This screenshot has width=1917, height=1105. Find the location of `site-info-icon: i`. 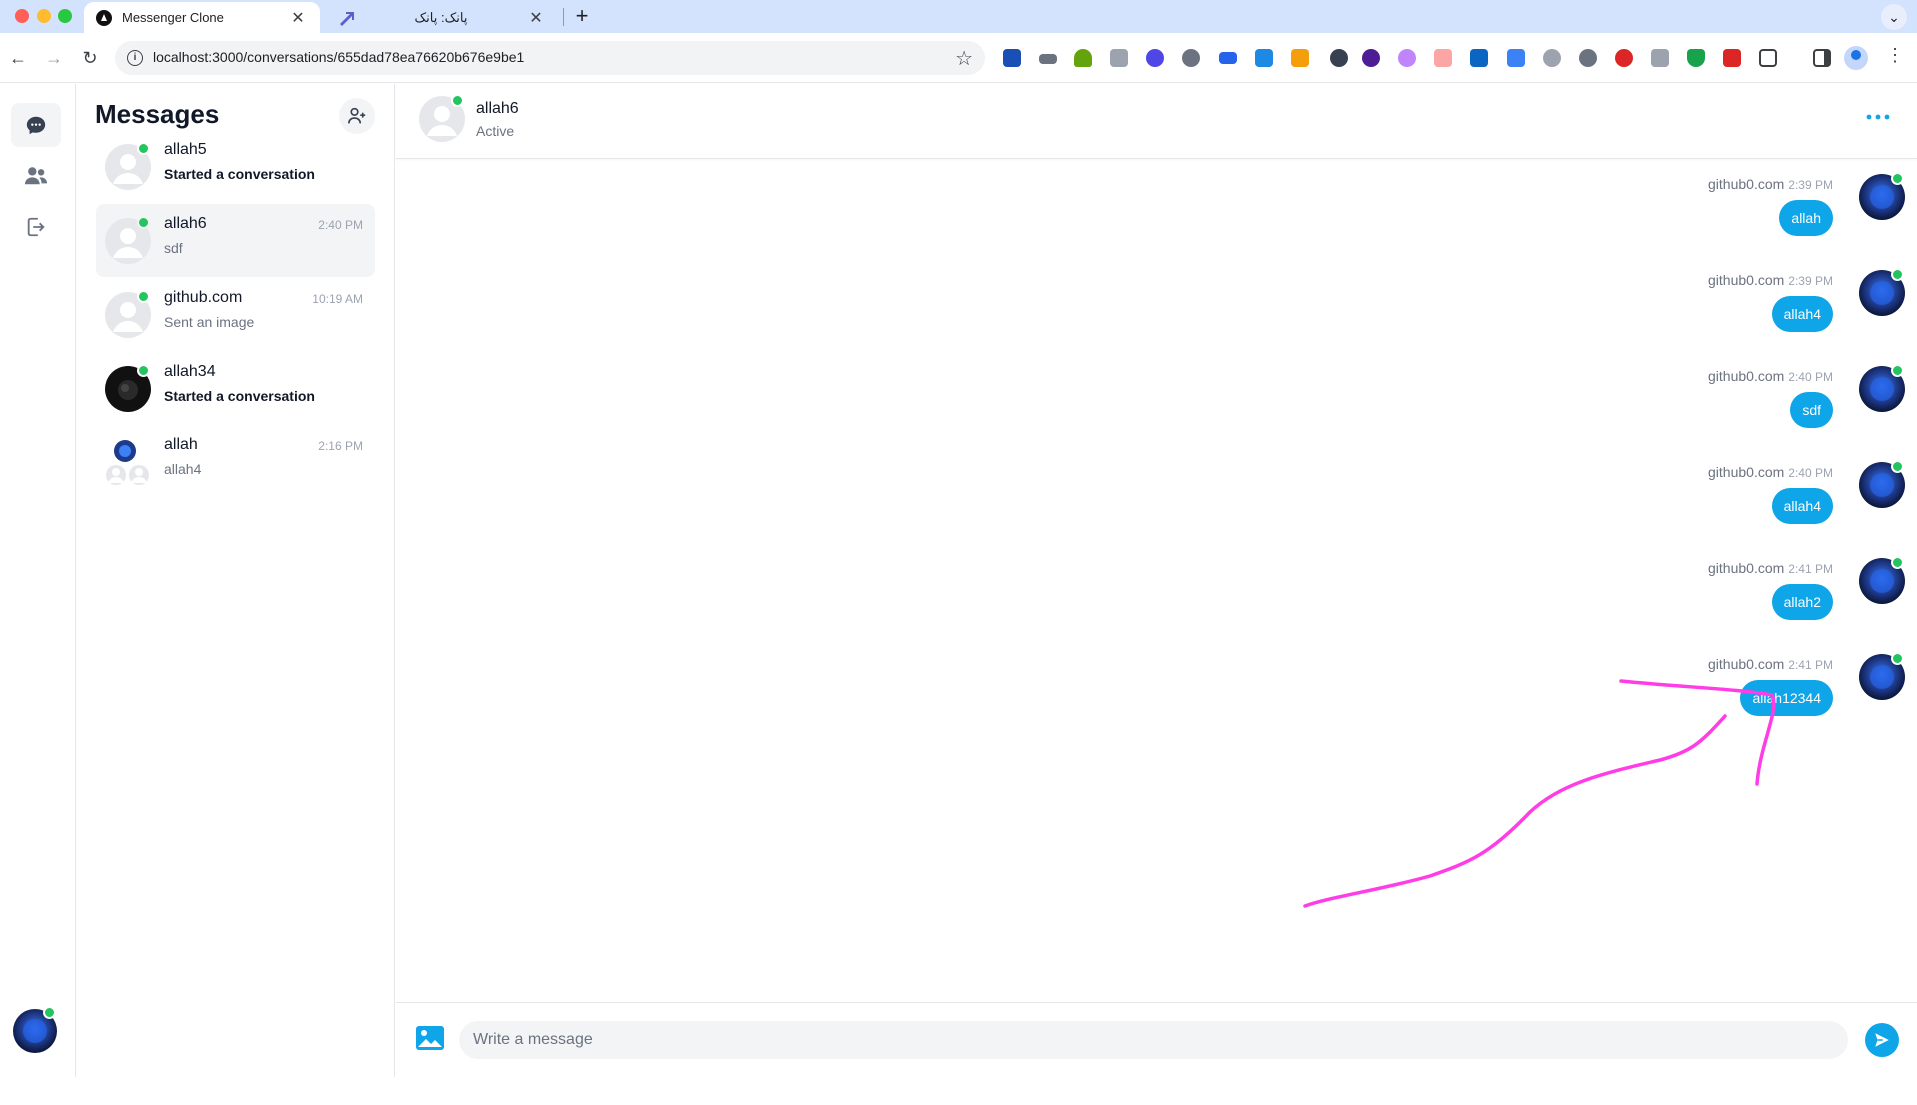

site-info-icon: i is located at coordinates (135, 58).